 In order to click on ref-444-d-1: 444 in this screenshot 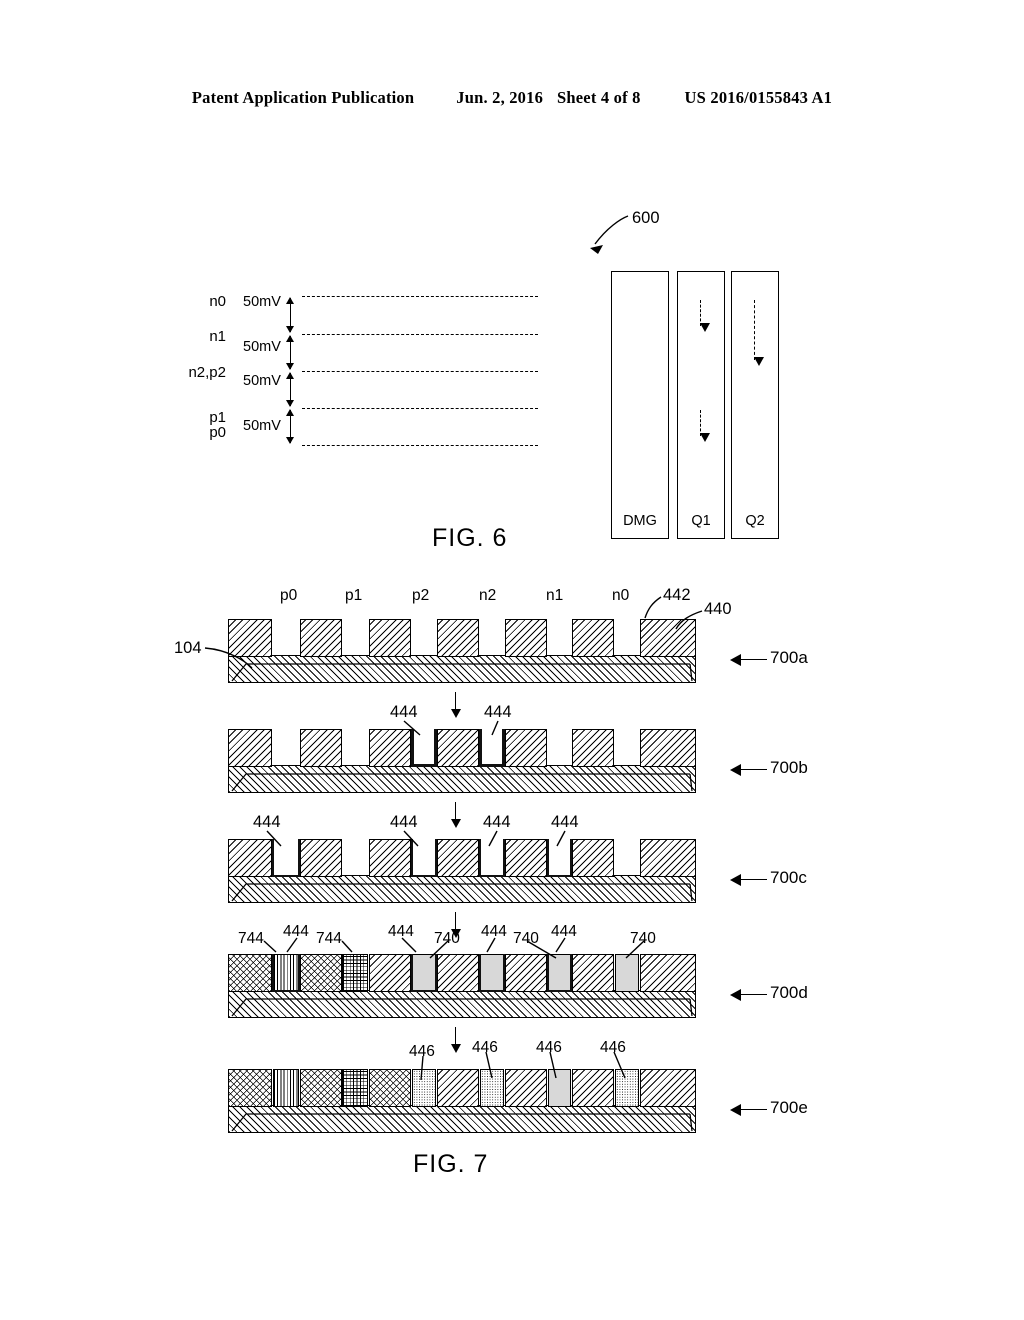, I will do `click(296, 931)`.